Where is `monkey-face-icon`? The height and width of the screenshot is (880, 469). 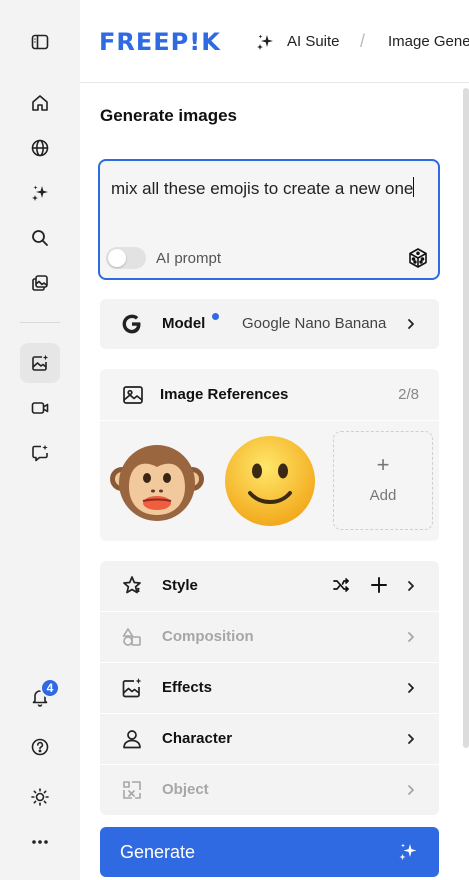 monkey-face-icon is located at coordinates (157, 483).